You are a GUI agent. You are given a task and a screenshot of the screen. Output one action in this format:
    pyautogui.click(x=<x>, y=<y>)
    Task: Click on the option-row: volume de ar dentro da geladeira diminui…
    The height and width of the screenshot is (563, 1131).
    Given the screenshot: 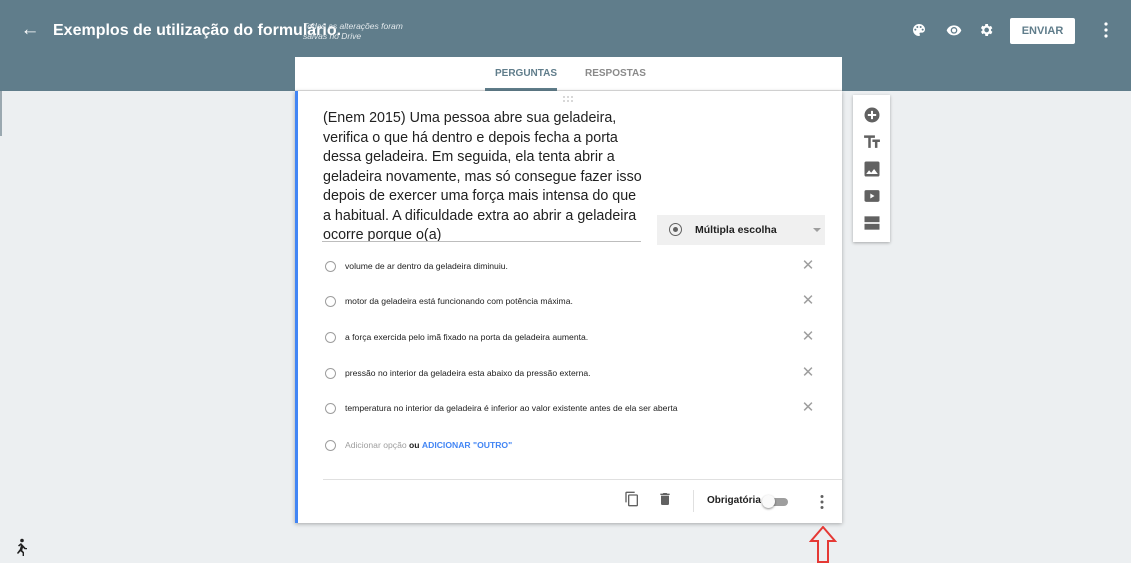 What is the action you would take?
    pyautogui.click(x=573, y=267)
    